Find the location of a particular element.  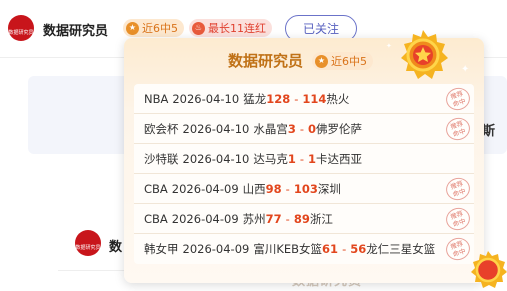

away-team: 浙江 is located at coordinates (321, 218).